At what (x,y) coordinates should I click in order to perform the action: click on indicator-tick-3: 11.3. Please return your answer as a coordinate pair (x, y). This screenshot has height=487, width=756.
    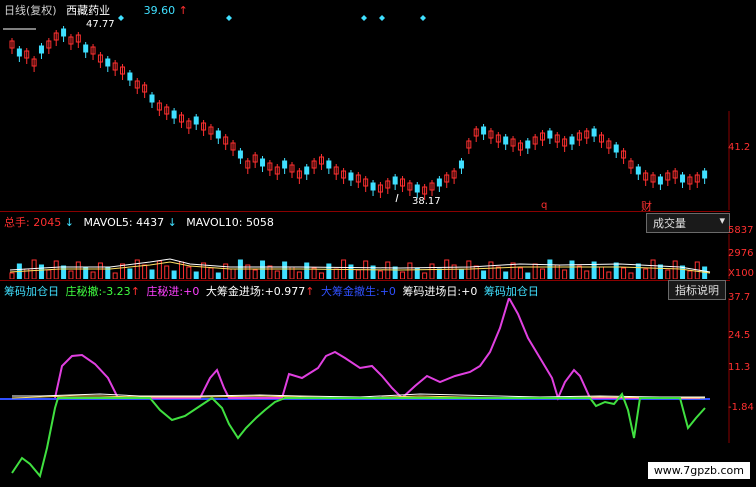
    Looking at the image, I should click on (739, 367).